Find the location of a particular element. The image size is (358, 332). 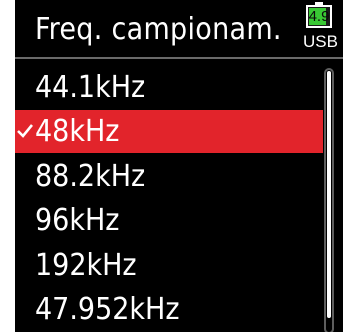

list-item-label: 192kHz is located at coordinates (86, 265).